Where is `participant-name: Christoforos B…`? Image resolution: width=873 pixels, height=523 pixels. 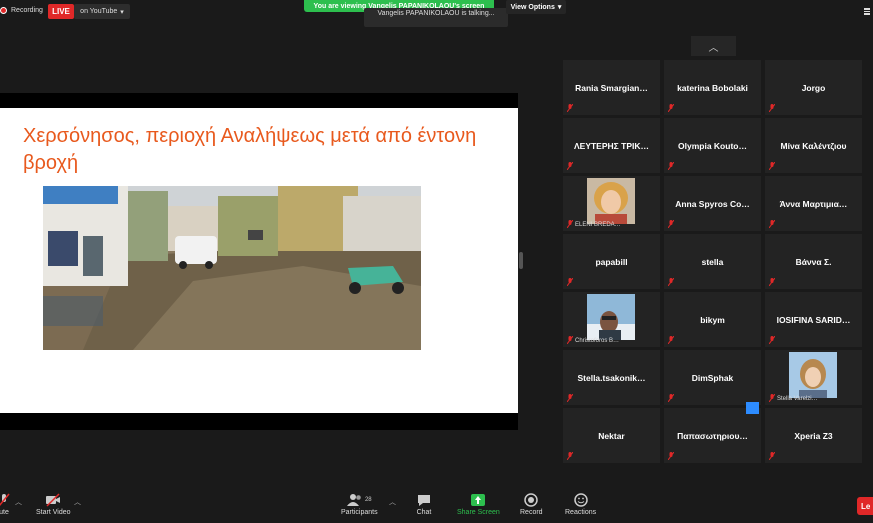
participant-name: Christoforos B… is located at coordinates (597, 341).